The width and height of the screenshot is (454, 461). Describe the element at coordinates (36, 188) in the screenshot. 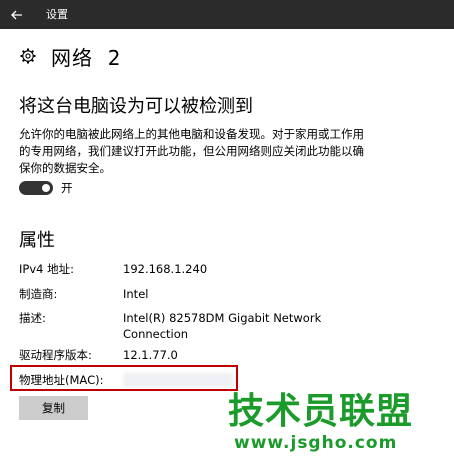

I see `discoverable-toggle` at that location.